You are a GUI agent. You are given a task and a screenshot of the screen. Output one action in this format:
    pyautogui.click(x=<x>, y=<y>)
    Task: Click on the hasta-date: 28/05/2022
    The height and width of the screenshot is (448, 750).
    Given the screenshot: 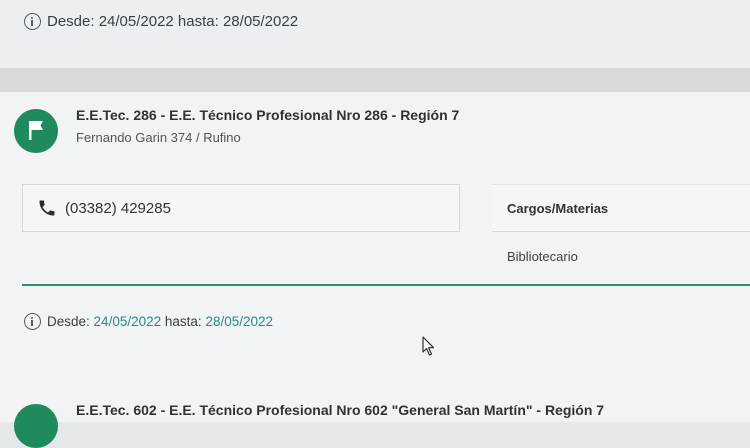 What is the action you would take?
    pyautogui.click(x=239, y=321)
    